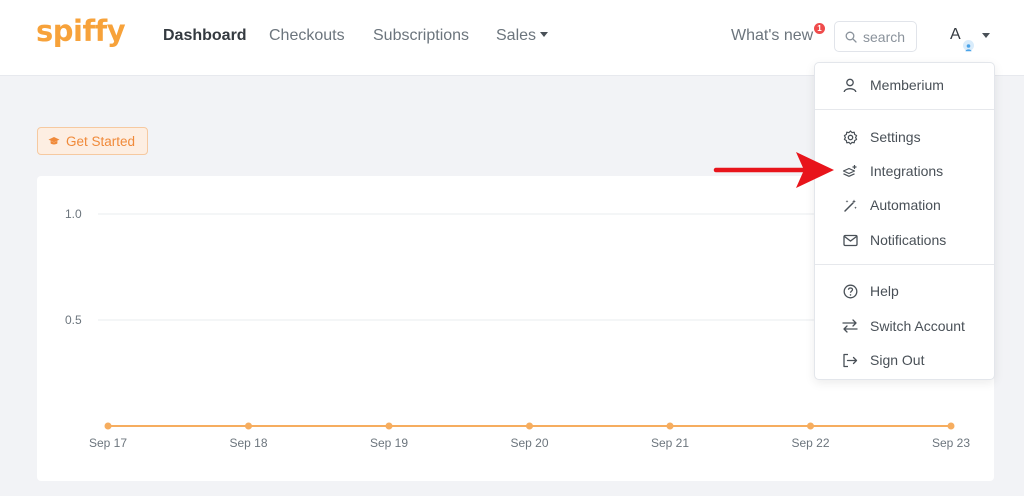 The height and width of the screenshot is (496, 1024). I want to click on menu-item-switch-account: Switch Account, so click(904, 326).